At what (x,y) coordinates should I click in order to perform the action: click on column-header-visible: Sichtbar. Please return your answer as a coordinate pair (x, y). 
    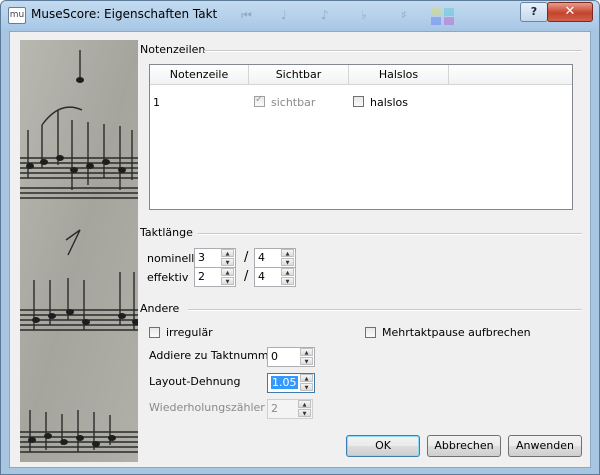
    Looking at the image, I should click on (299, 75).